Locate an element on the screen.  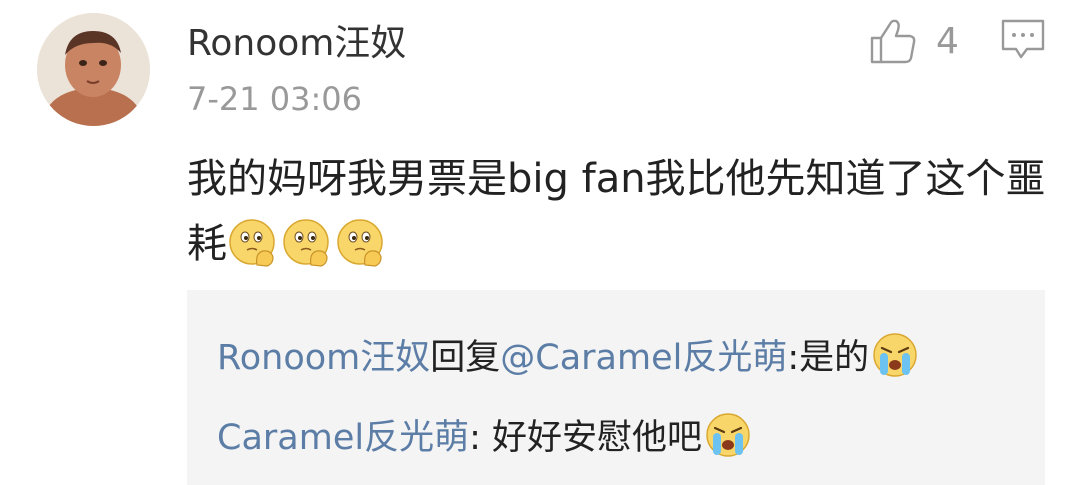
reply-item: Caramel反光萌: 好好安慰他吧 is located at coordinates (484, 438).